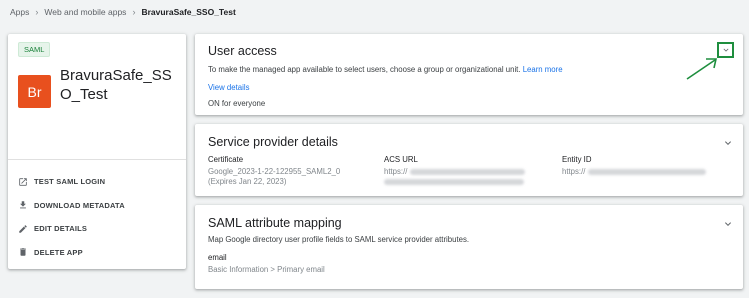 Image resolution: width=749 pixels, height=298 pixels. I want to click on user-access-title: User access, so click(242, 51).